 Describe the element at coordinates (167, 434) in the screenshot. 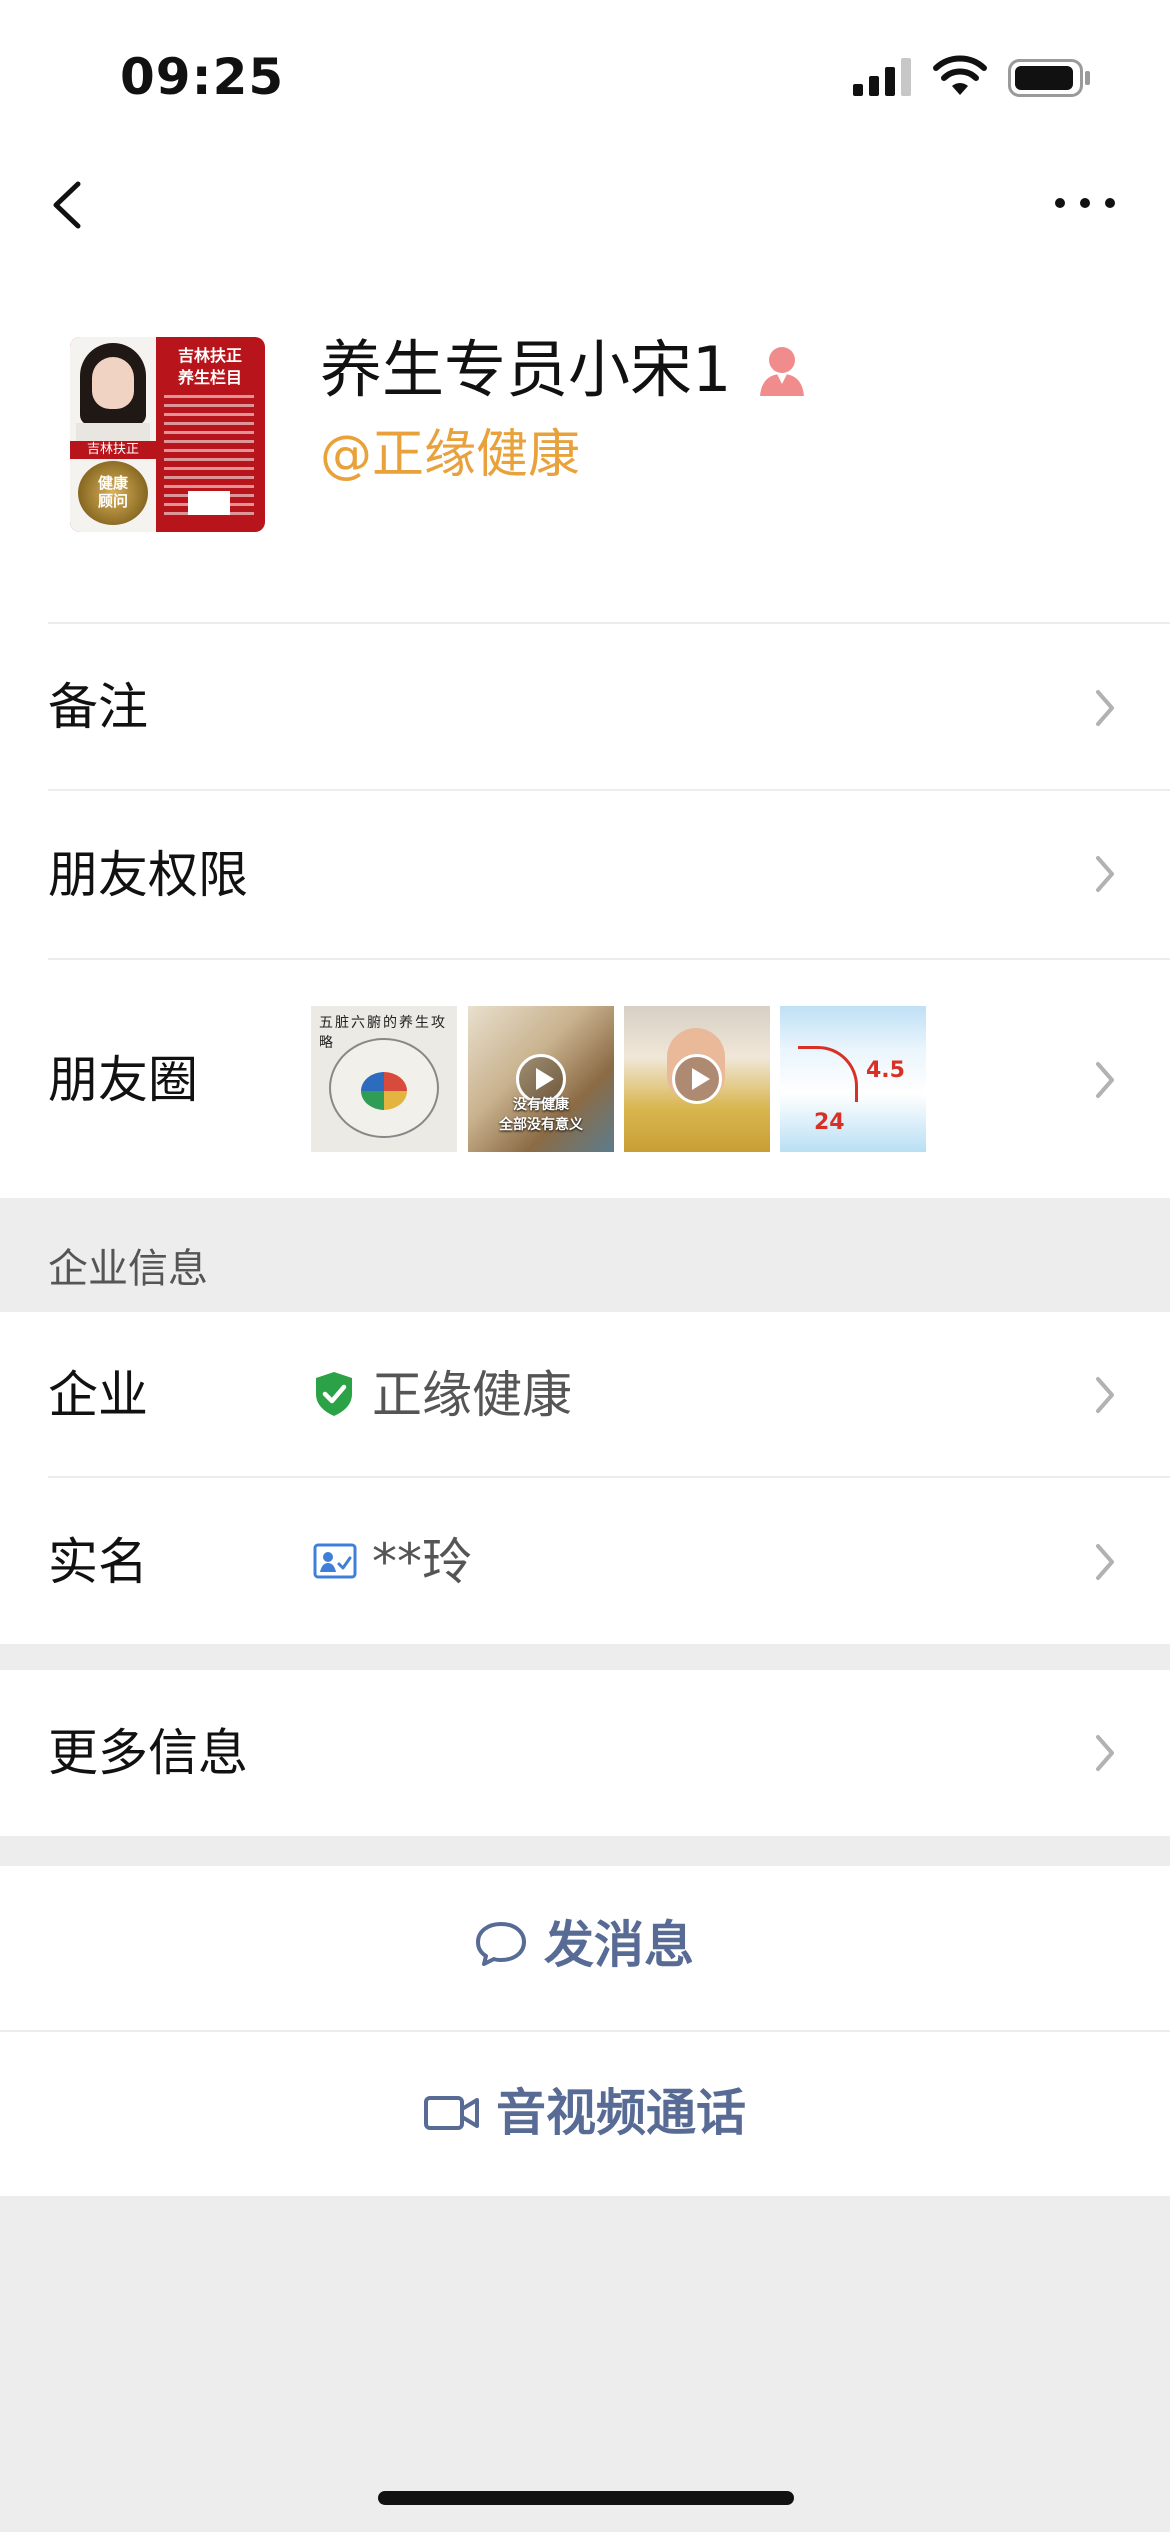

I see `avatar: 吉林扶正 健康 顾问 吉林扶正 养生栏目` at that location.